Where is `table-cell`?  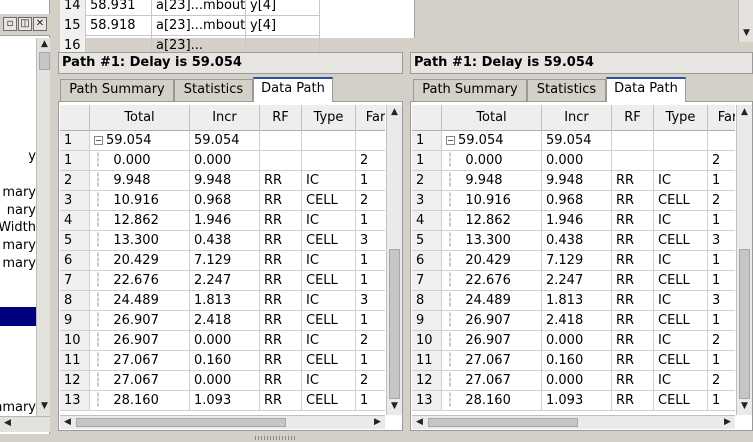 table-cell is located at coordinates (681, 141).